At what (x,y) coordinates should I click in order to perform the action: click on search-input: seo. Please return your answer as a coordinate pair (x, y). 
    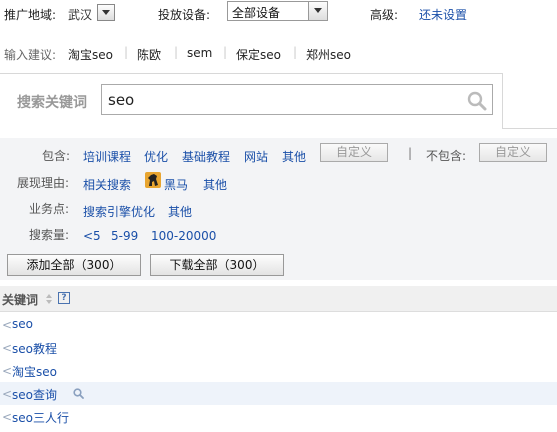
    Looking at the image, I should click on (297, 99).